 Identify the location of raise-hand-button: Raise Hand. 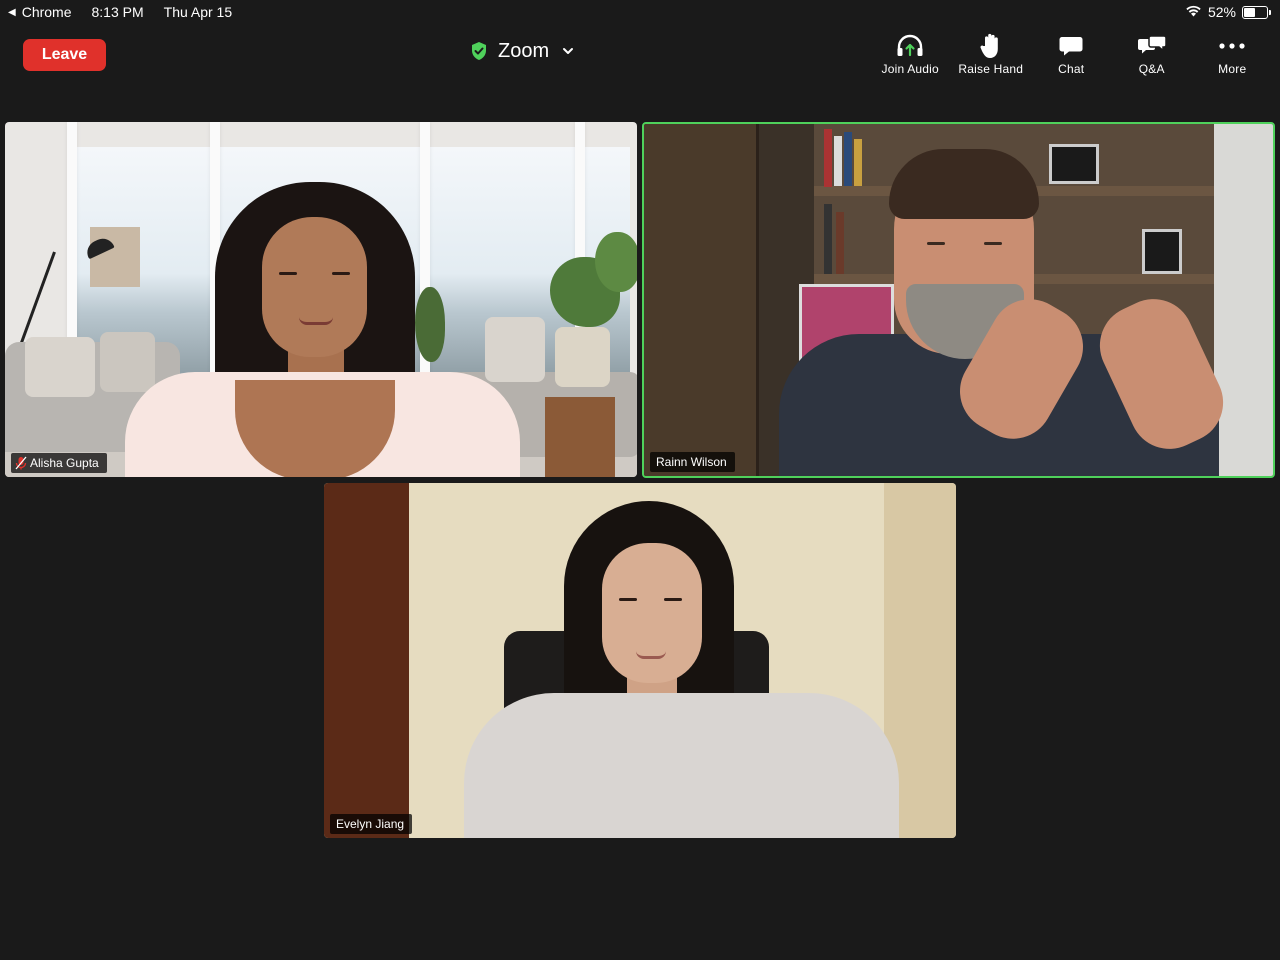
(991, 56).